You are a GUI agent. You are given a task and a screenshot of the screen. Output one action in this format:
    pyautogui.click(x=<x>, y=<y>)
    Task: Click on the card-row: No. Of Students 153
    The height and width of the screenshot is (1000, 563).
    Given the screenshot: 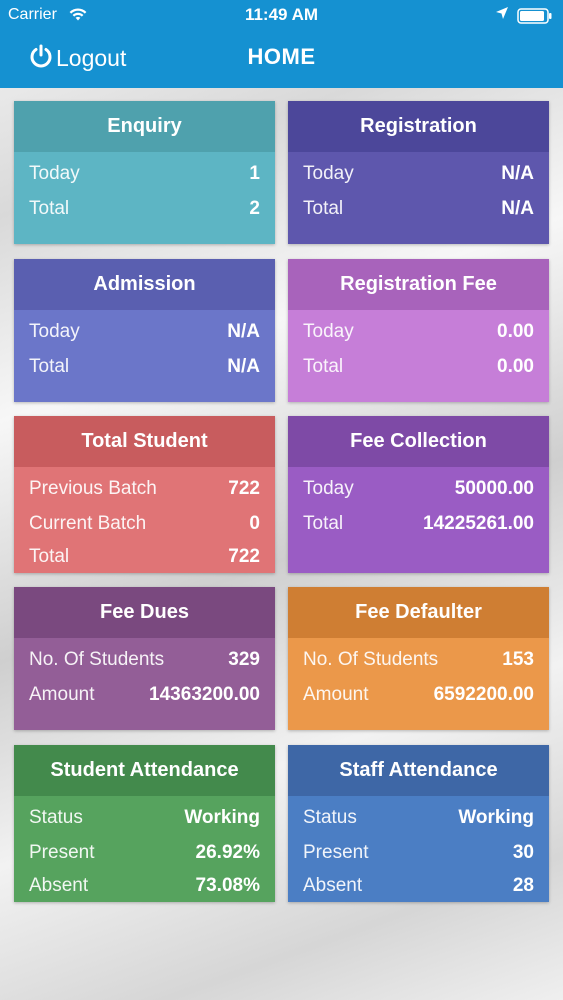 What is the action you would take?
    pyautogui.click(x=418, y=659)
    